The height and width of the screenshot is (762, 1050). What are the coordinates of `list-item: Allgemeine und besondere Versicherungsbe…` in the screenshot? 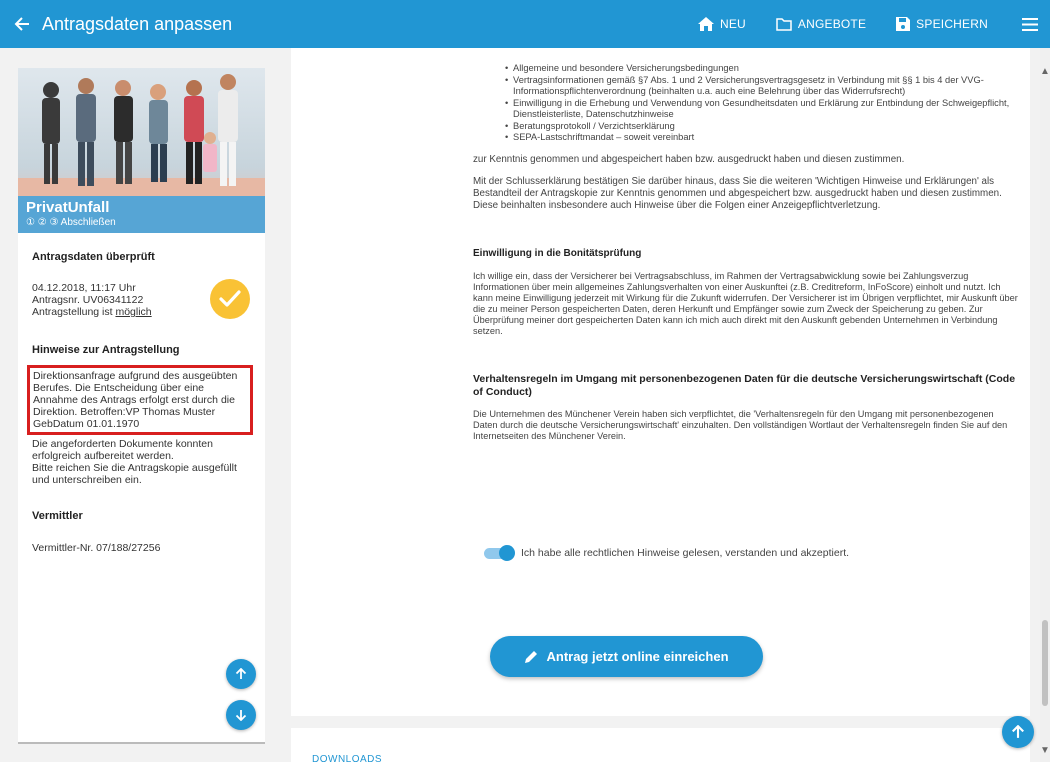 It's located at (761, 69).